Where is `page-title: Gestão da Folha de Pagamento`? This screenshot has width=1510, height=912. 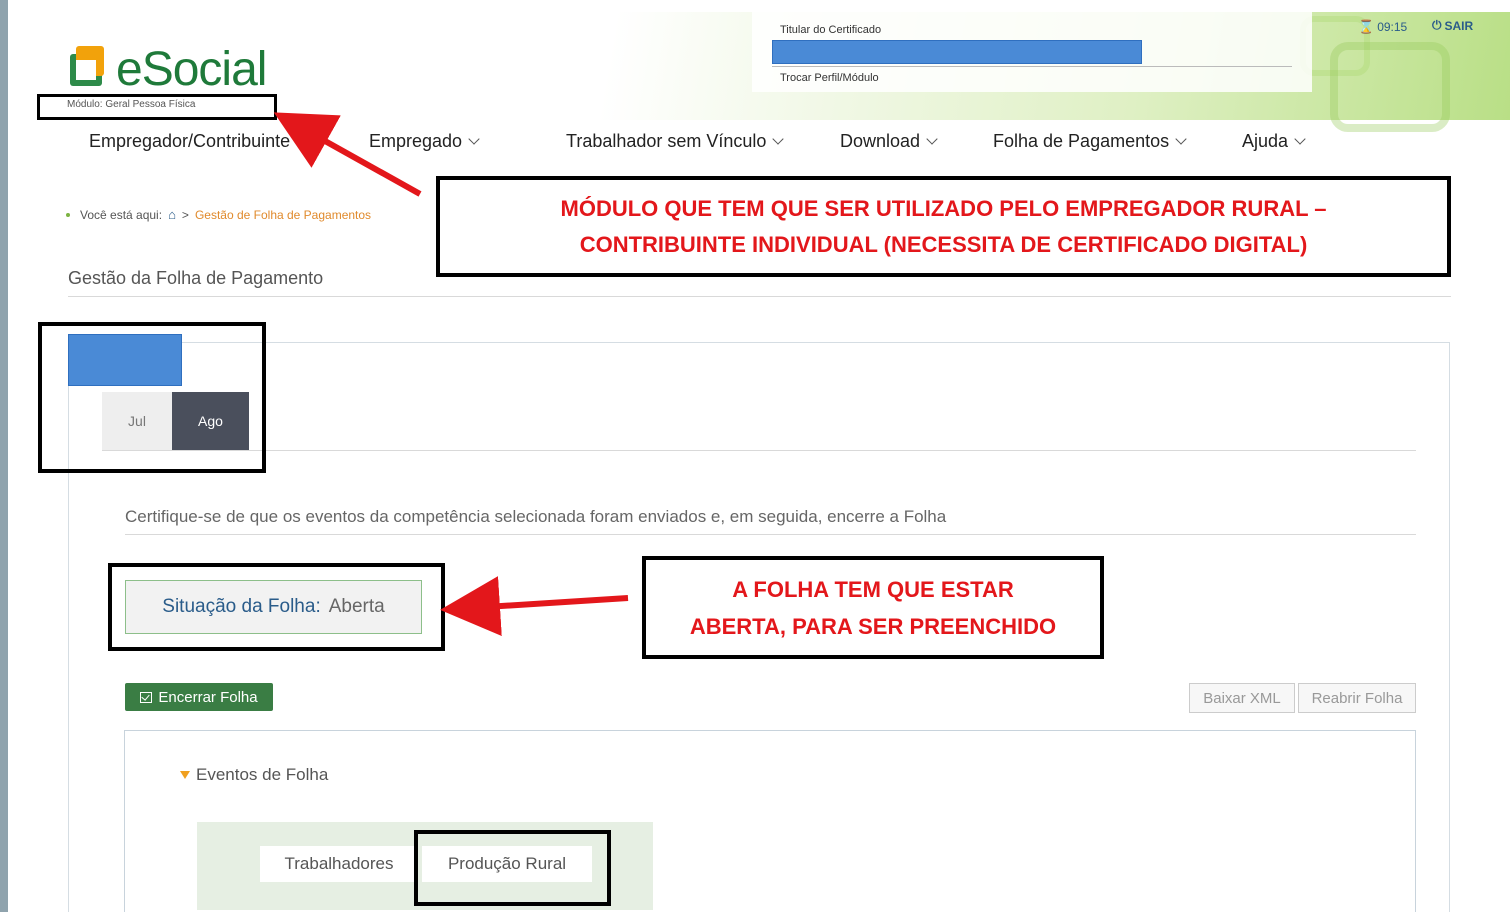 page-title: Gestão da Folha de Pagamento is located at coordinates (196, 278).